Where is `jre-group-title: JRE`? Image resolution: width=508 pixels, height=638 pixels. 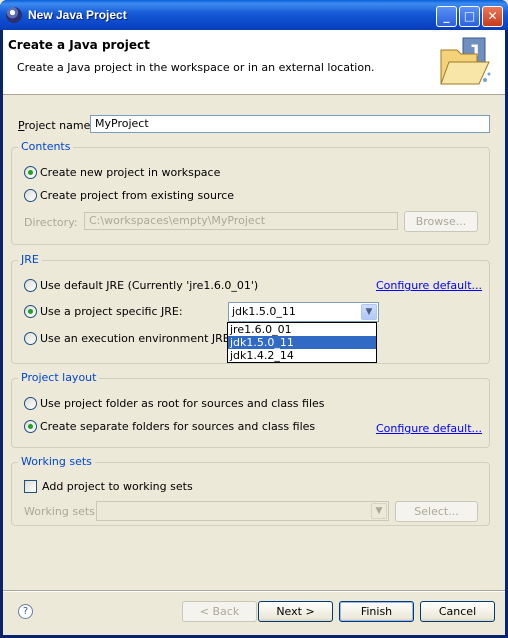
jre-group-title: JRE is located at coordinates (30, 259).